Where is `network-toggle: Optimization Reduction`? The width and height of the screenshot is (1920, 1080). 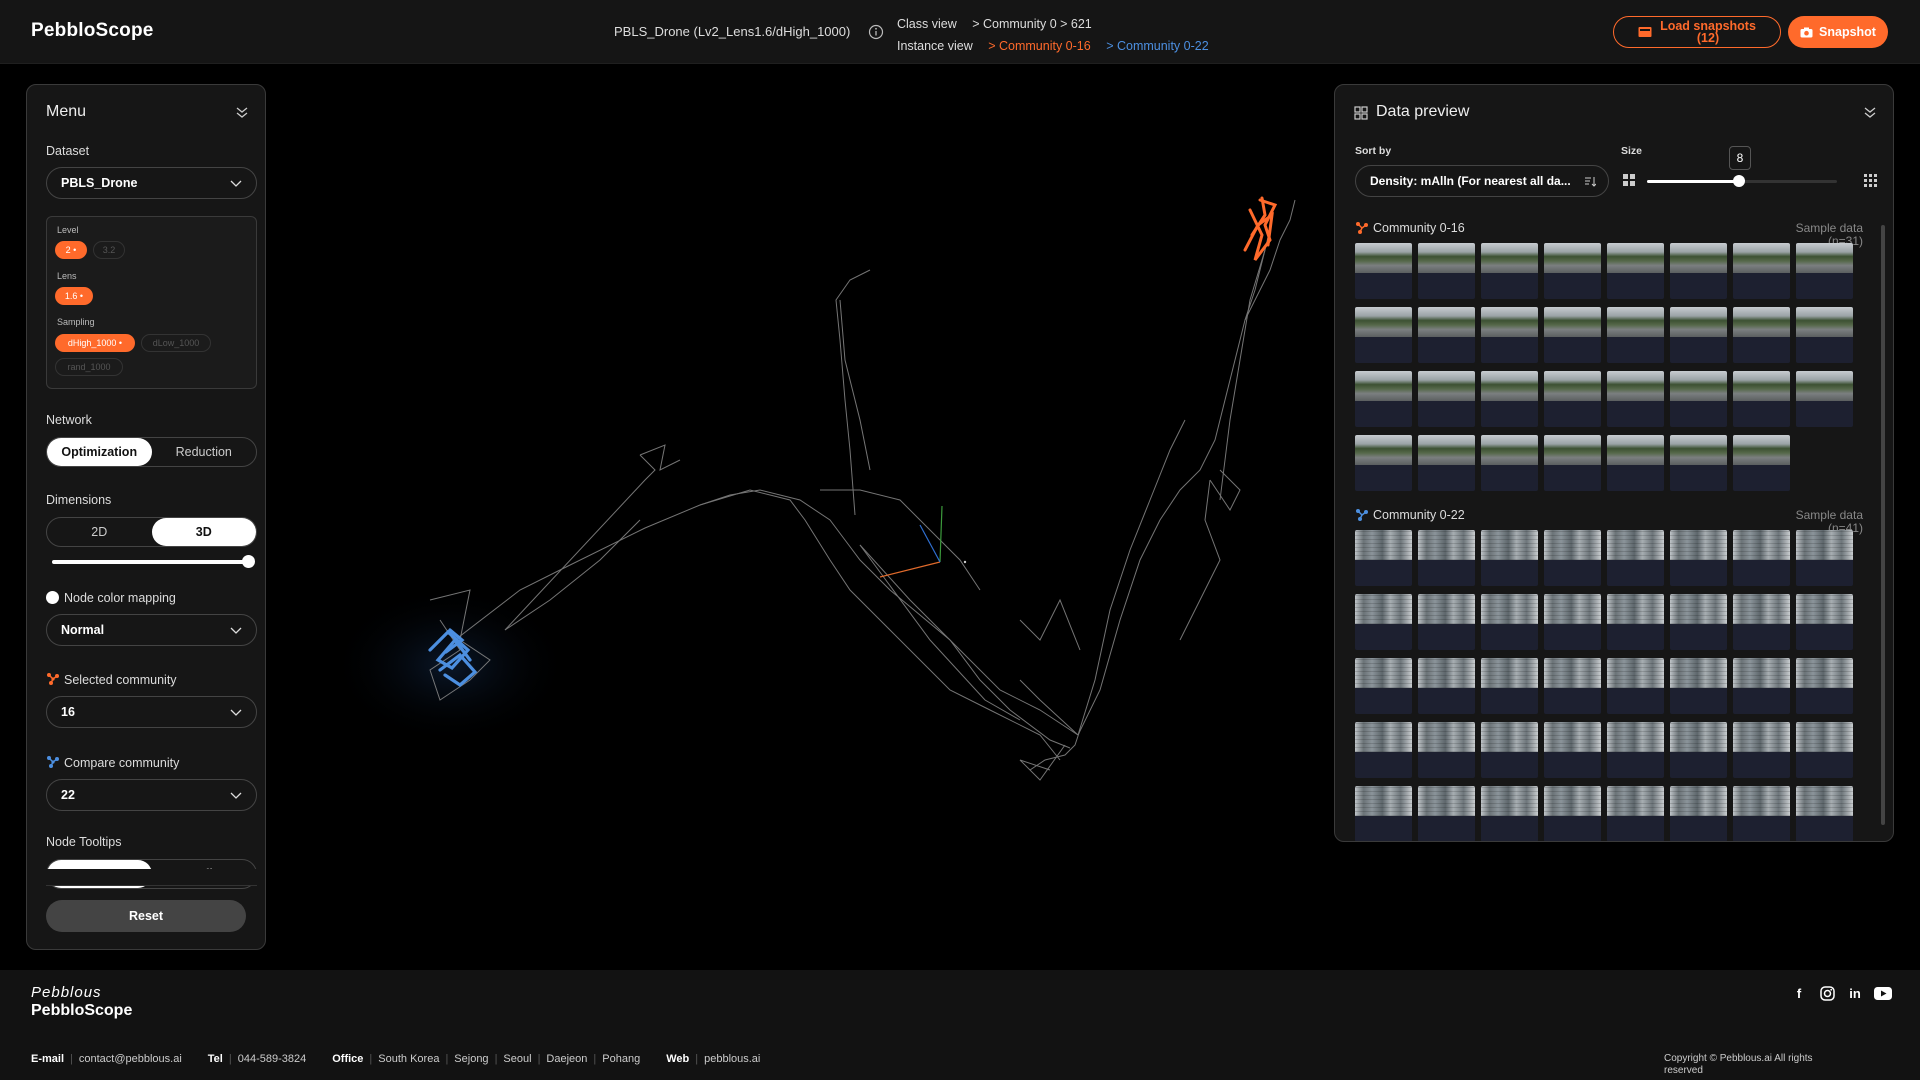 network-toggle: Optimization Reduction is located at coordinates (151, 452).